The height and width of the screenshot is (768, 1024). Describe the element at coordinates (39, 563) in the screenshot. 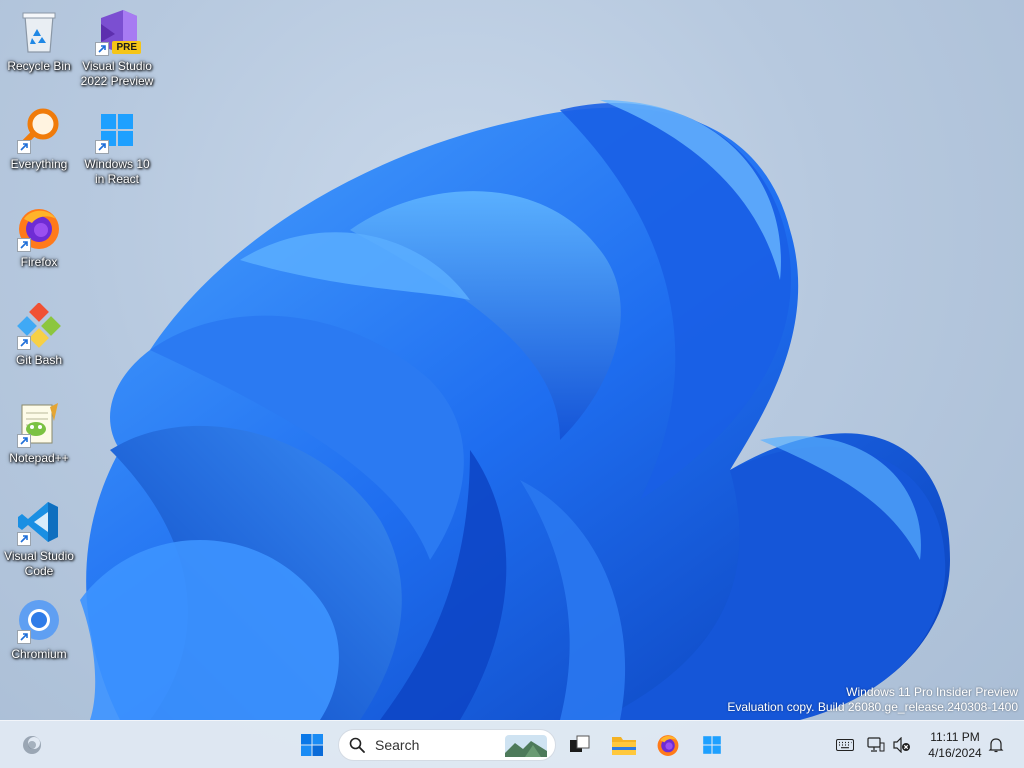

I see `desktop-icon-label: Visual Studio Code` at that location.